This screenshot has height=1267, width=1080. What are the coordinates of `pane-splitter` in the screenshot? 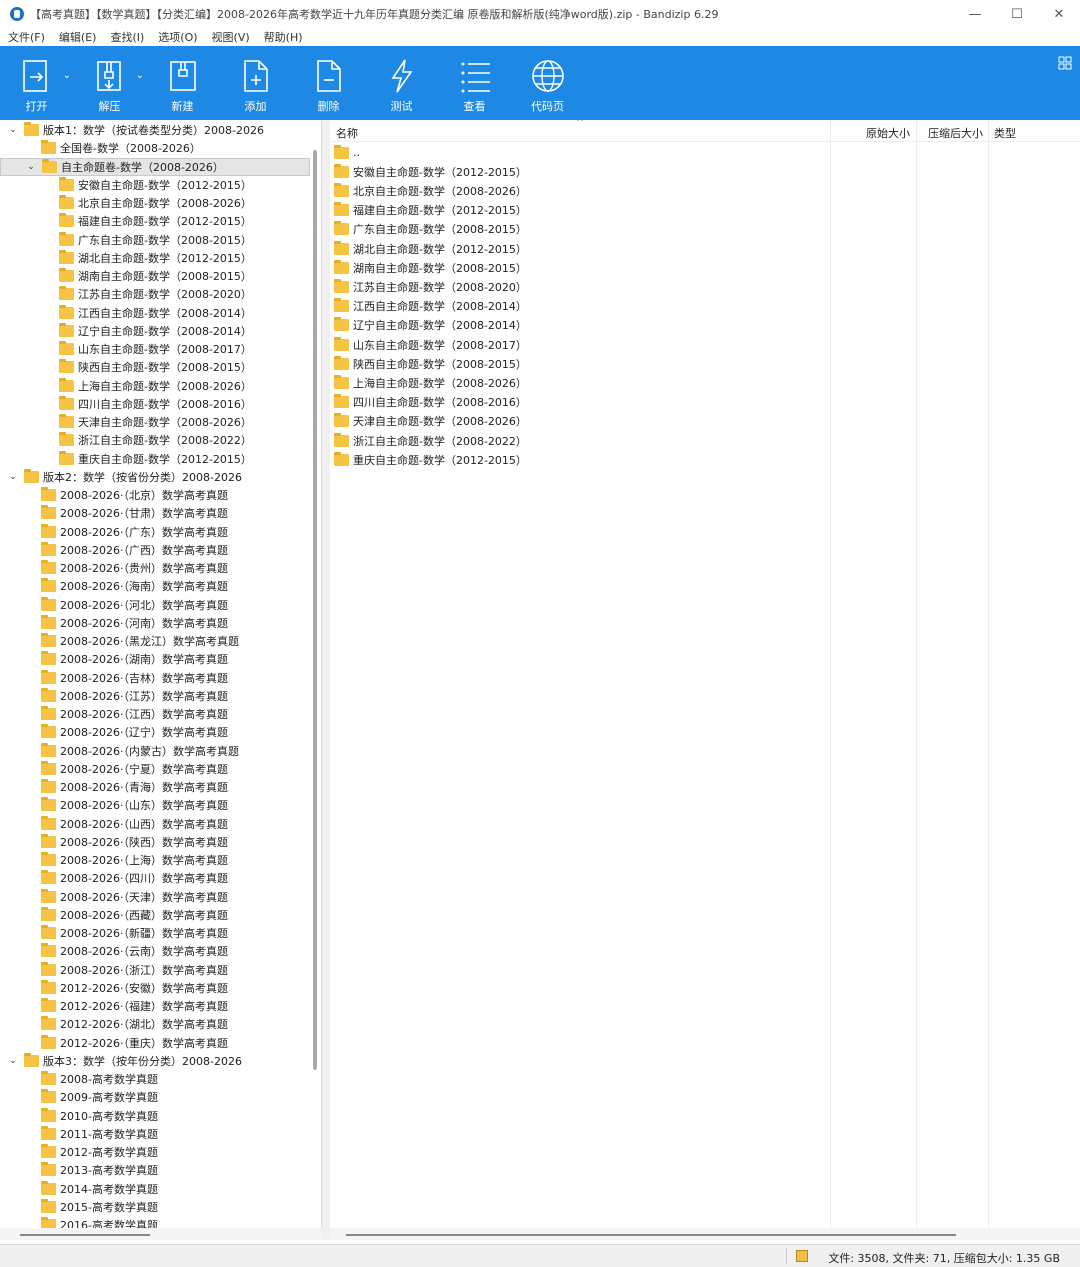 It's located at (326, 680).